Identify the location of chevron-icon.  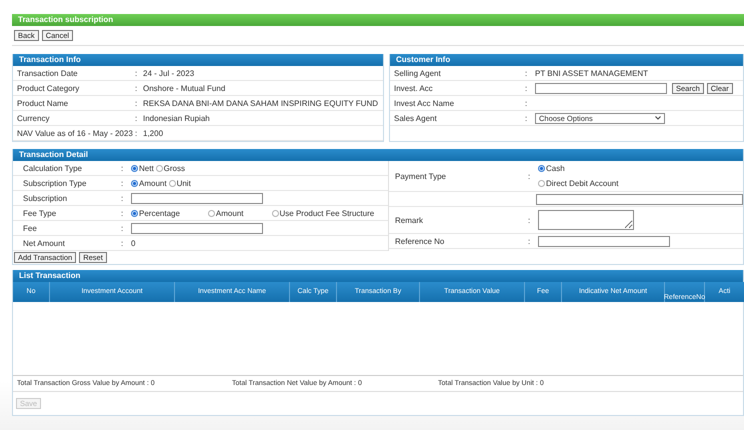
(658, 118).